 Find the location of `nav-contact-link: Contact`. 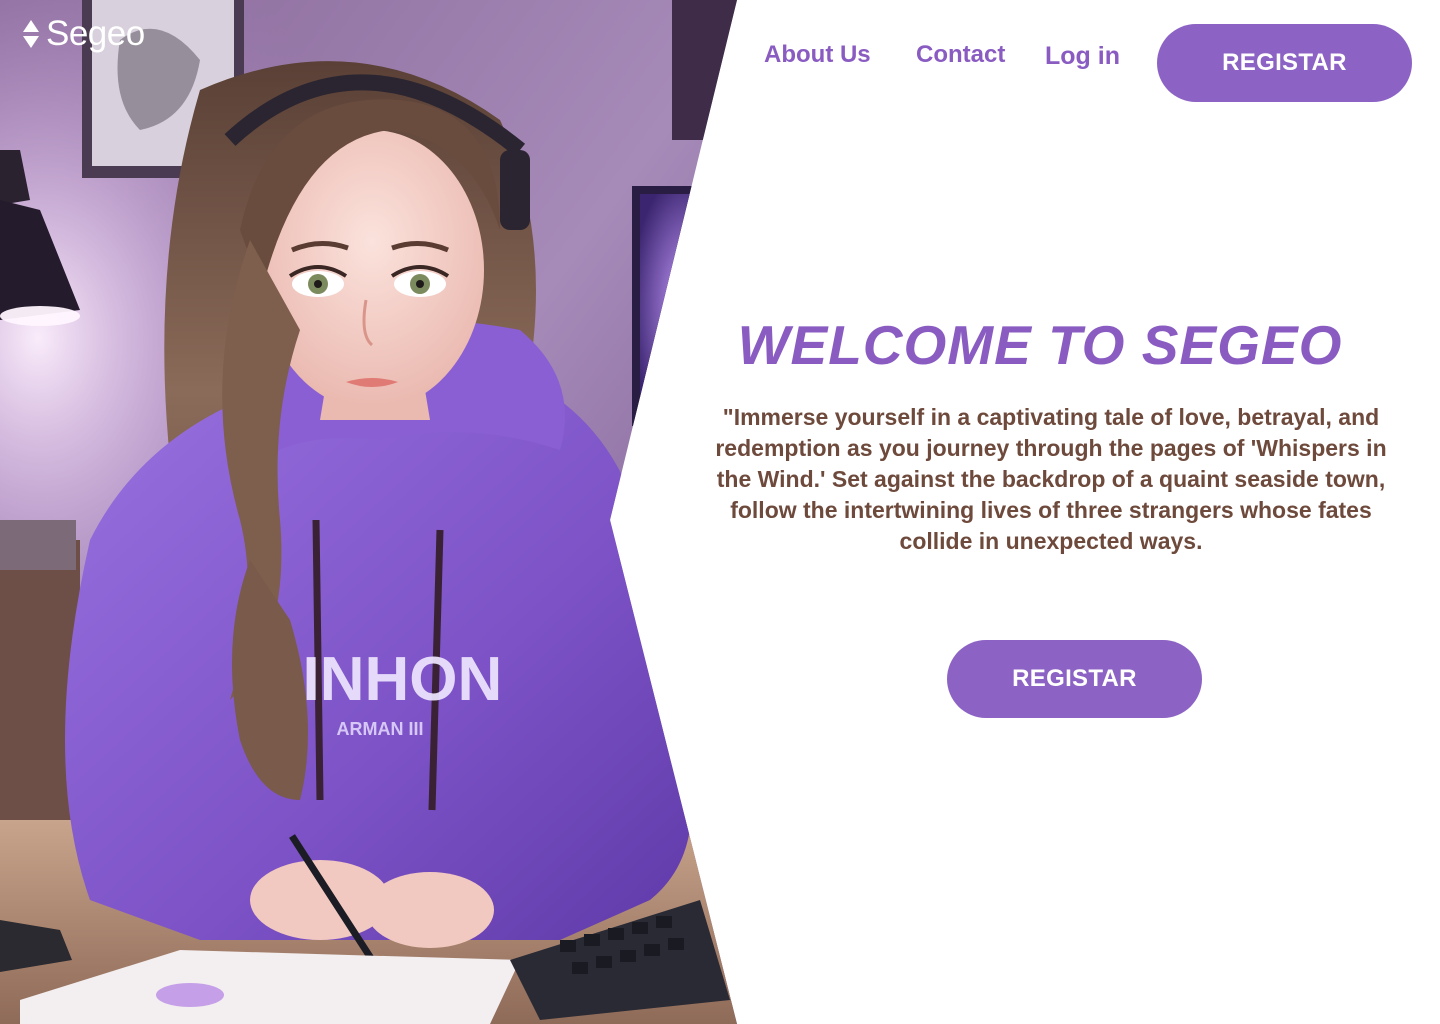

nav-contact-link: Contact is located at coordinates (960, 55).